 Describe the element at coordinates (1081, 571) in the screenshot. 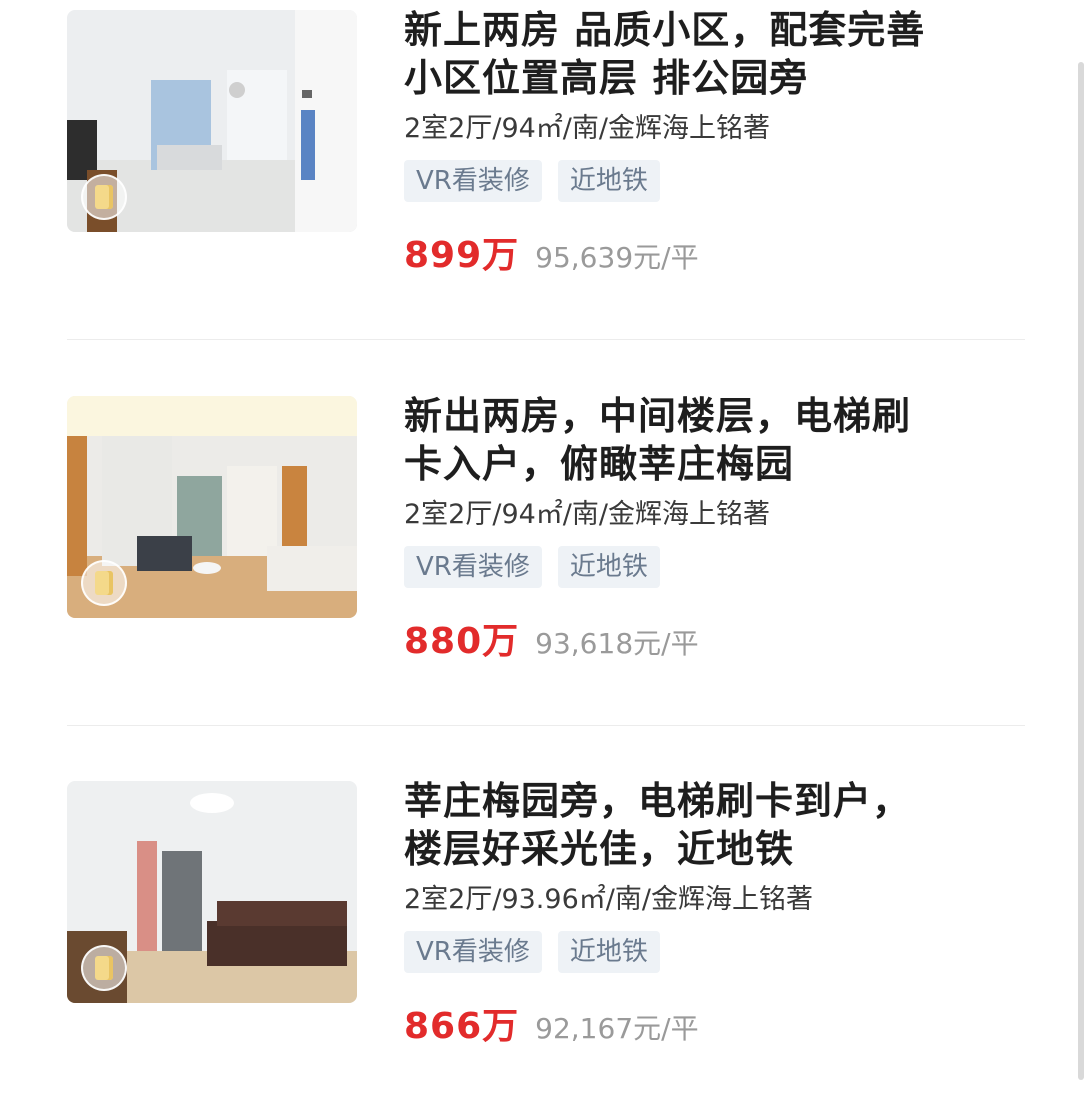

I see `scrollbar` at that location.